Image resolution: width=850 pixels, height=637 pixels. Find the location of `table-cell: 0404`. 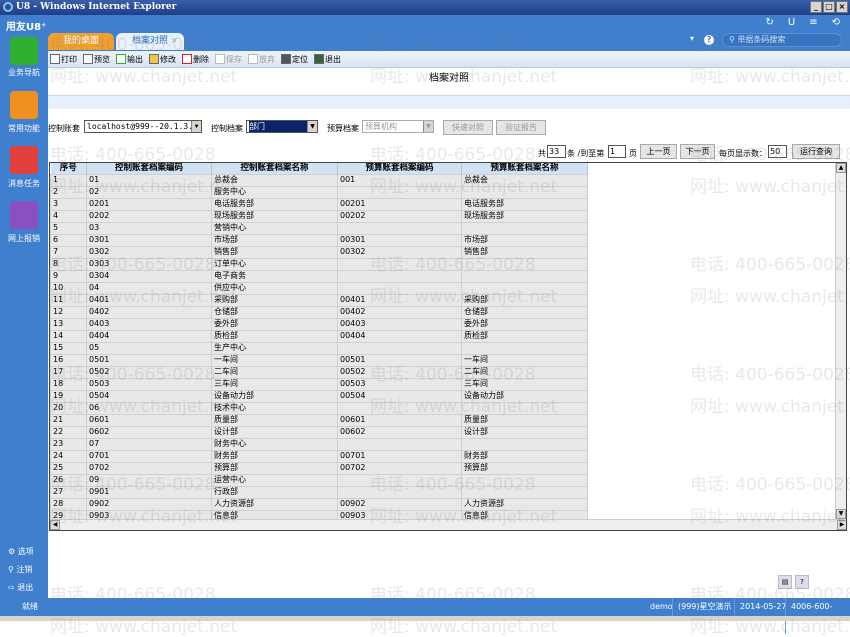

table-cell: 0404 is located at coordinates (149, 336).